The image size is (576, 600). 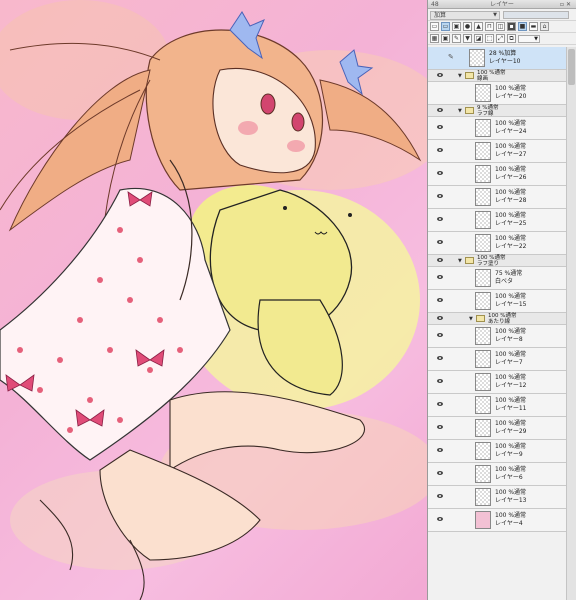 I want to click on layer-info: 100 %通常 レイヤー27, so click(x=510, y=151).